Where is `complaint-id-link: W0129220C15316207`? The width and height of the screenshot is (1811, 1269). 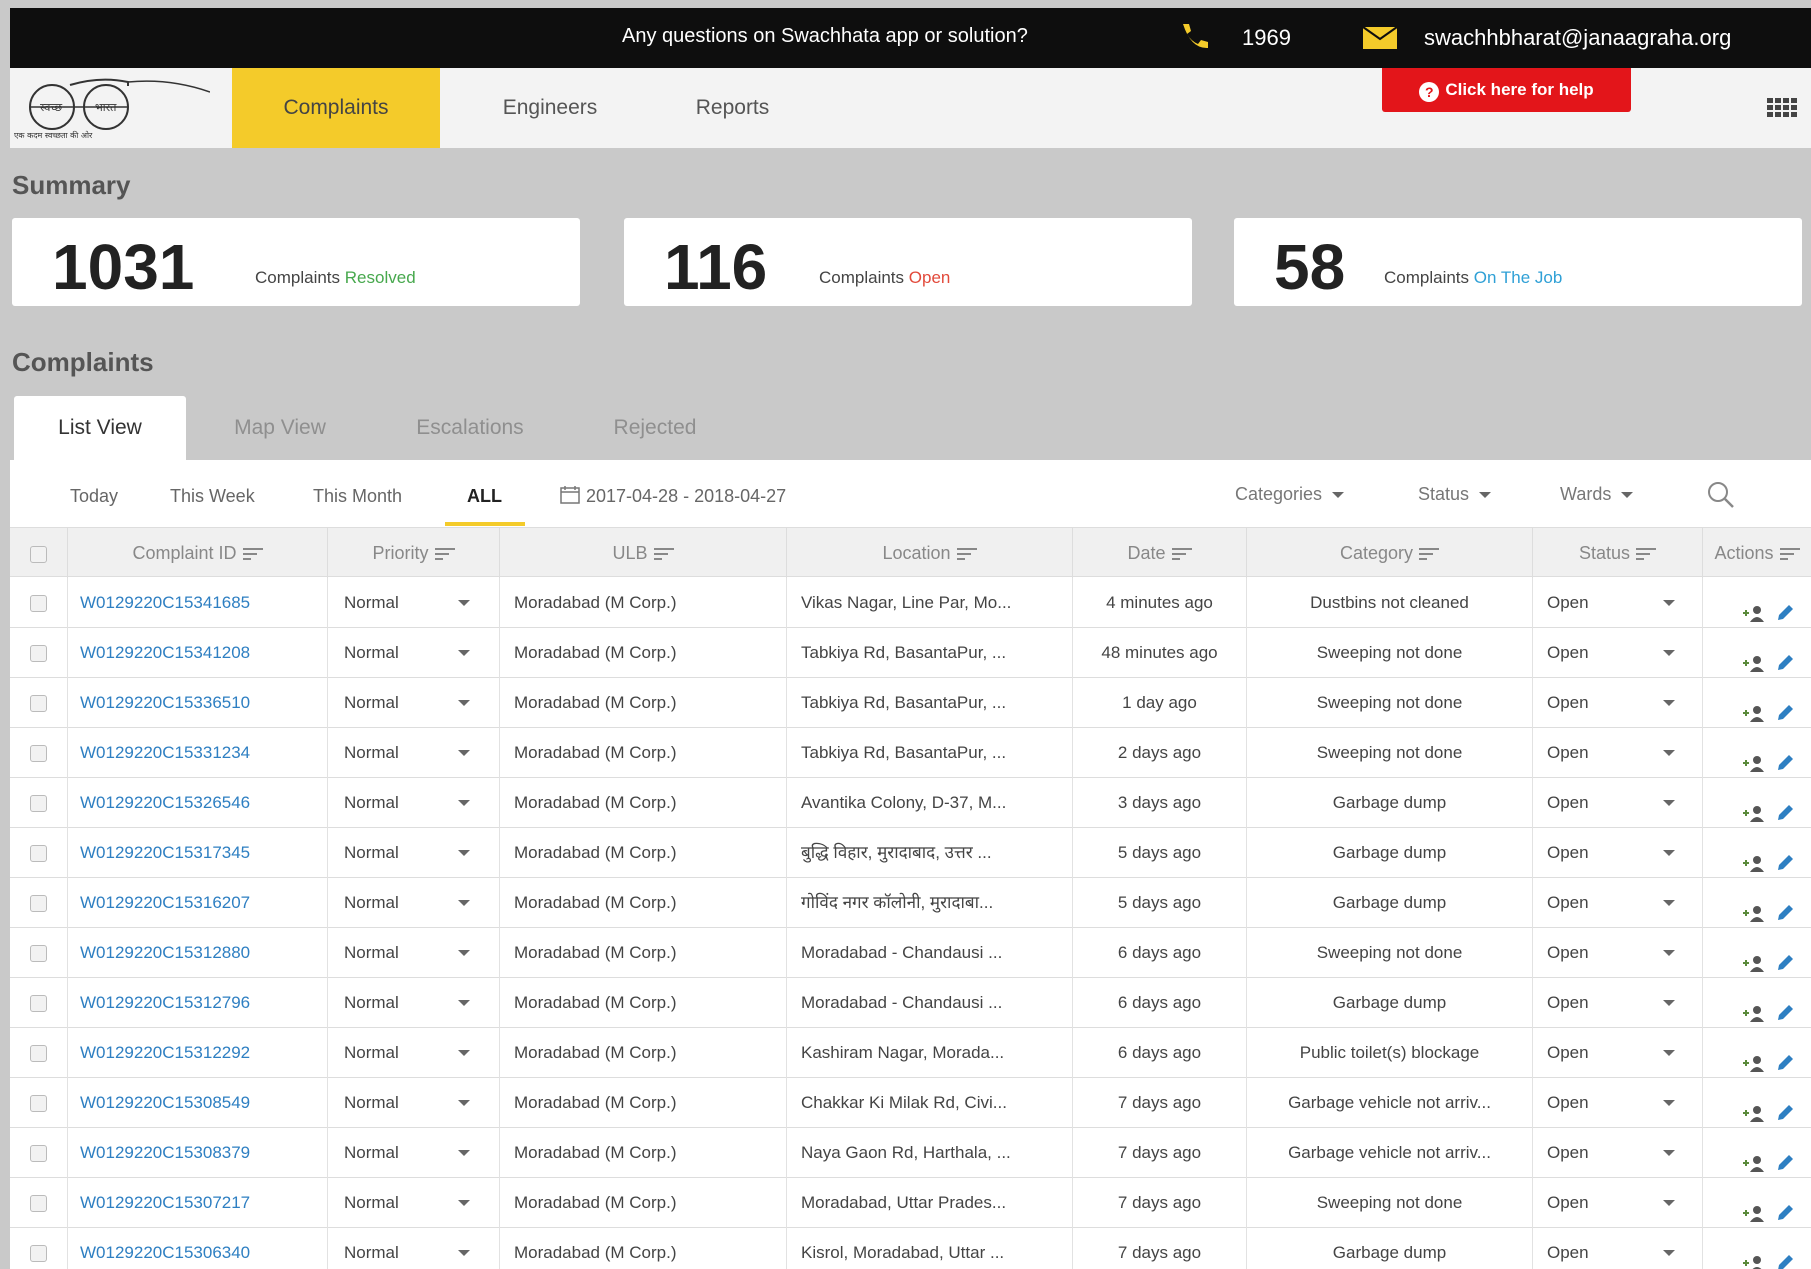
complaint-id-link: W0129220C15316207 is located at coordinates (198, 903).